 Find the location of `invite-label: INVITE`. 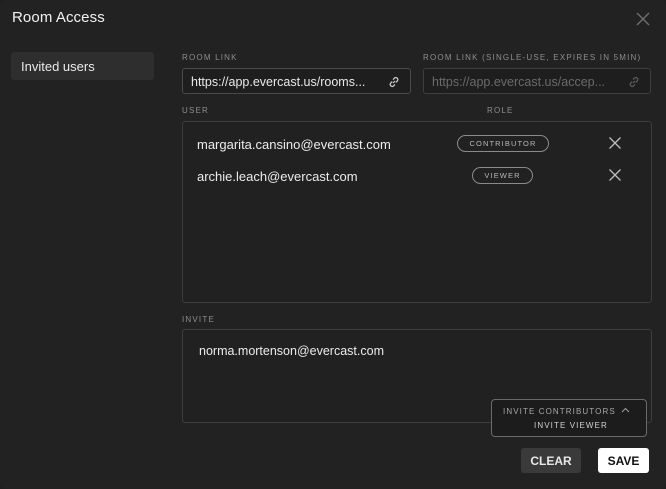

invite-label: INVITE is located at coordinates (198, 319).